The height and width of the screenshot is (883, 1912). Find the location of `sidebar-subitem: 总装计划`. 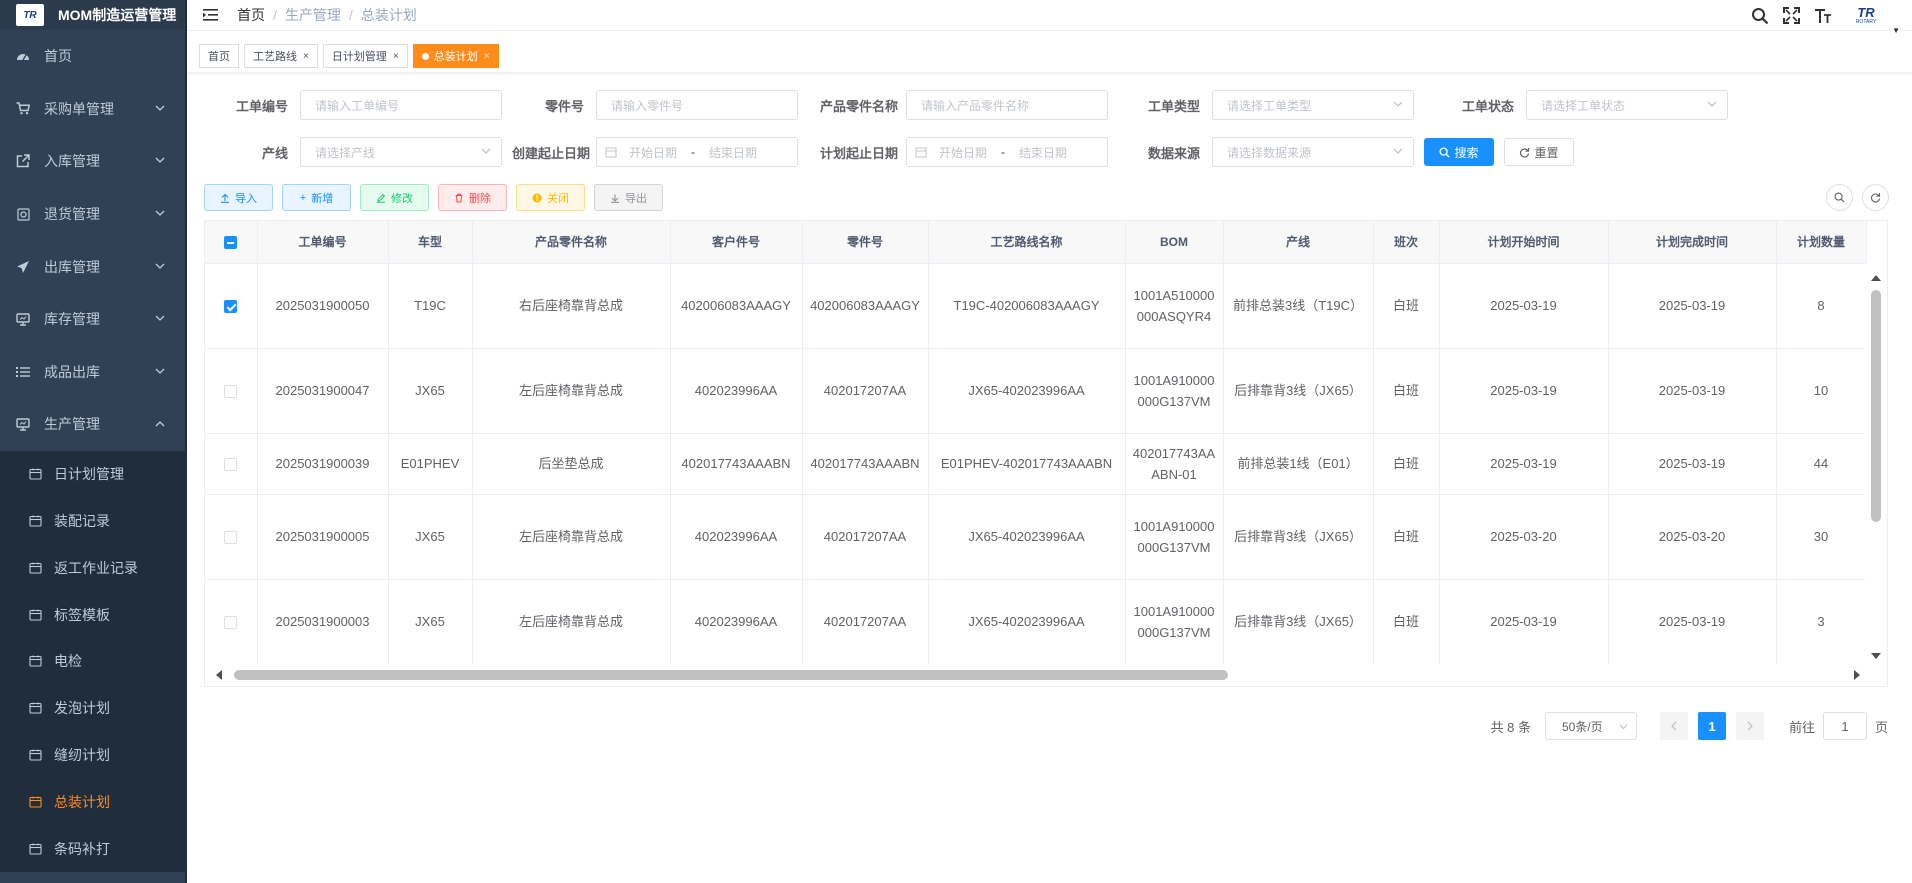

sidebar-subitem: 总装计划 is located at coordinates (92, 801).